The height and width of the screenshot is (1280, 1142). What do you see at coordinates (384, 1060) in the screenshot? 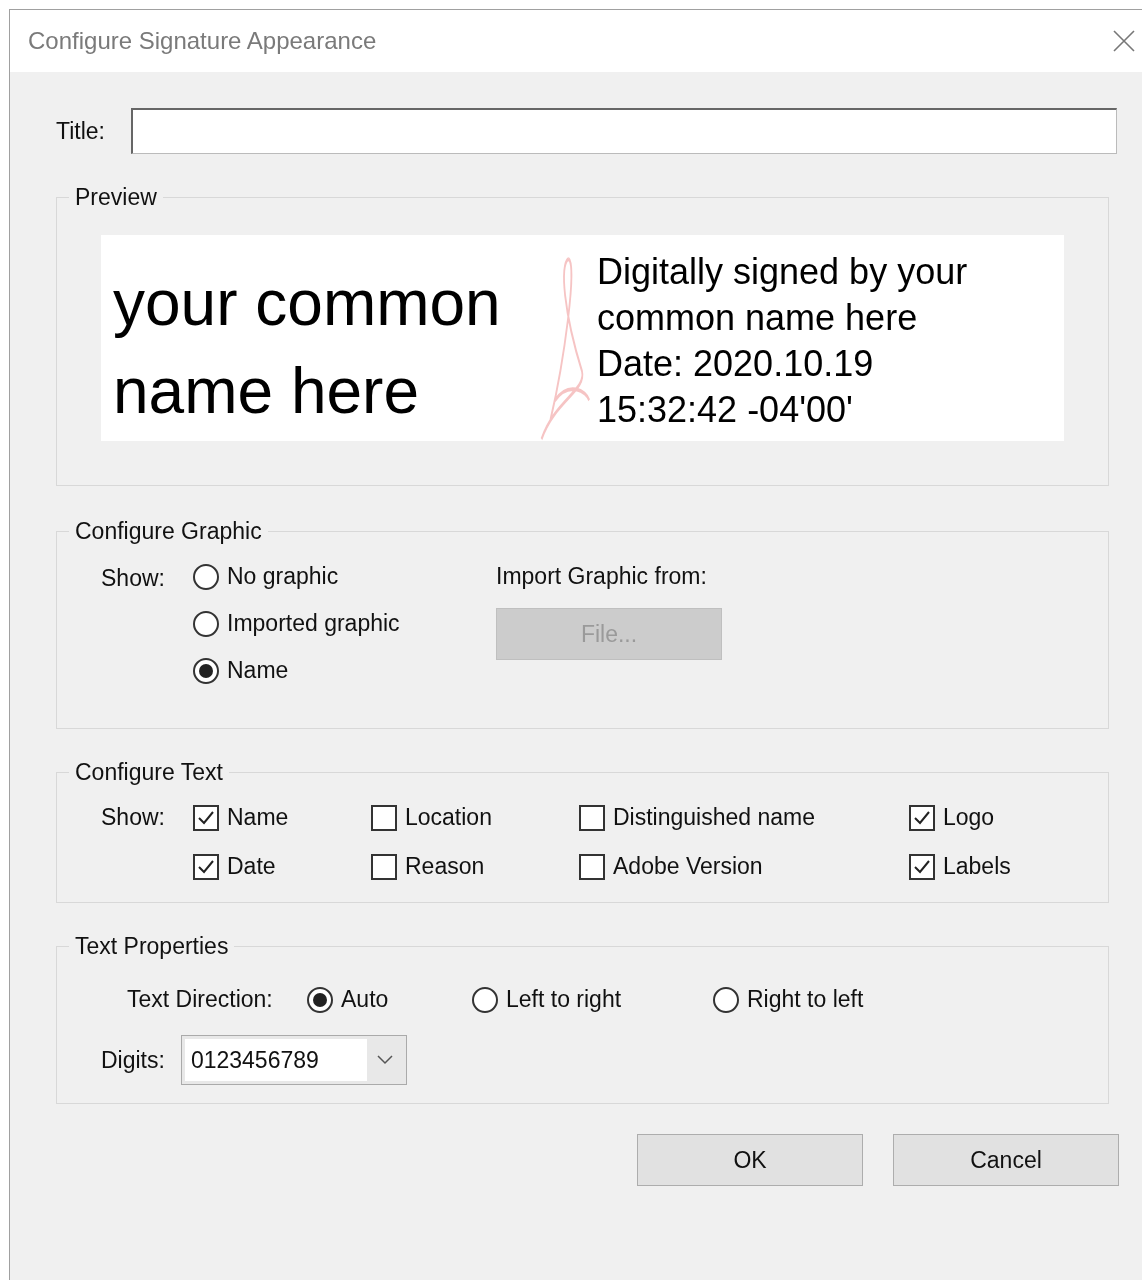
I see `chevron-down-icon` at bounding box center [384, 1060].